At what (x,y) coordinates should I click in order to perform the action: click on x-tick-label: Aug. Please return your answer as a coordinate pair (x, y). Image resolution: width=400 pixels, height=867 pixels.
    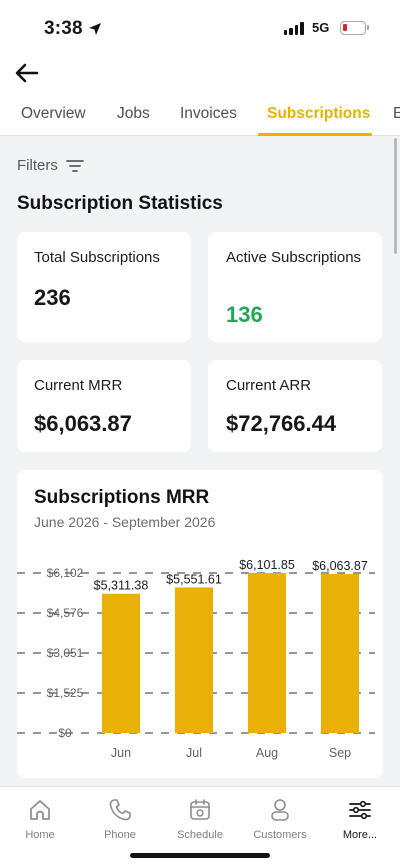
    Looking at the image, I should click on (267, 753).